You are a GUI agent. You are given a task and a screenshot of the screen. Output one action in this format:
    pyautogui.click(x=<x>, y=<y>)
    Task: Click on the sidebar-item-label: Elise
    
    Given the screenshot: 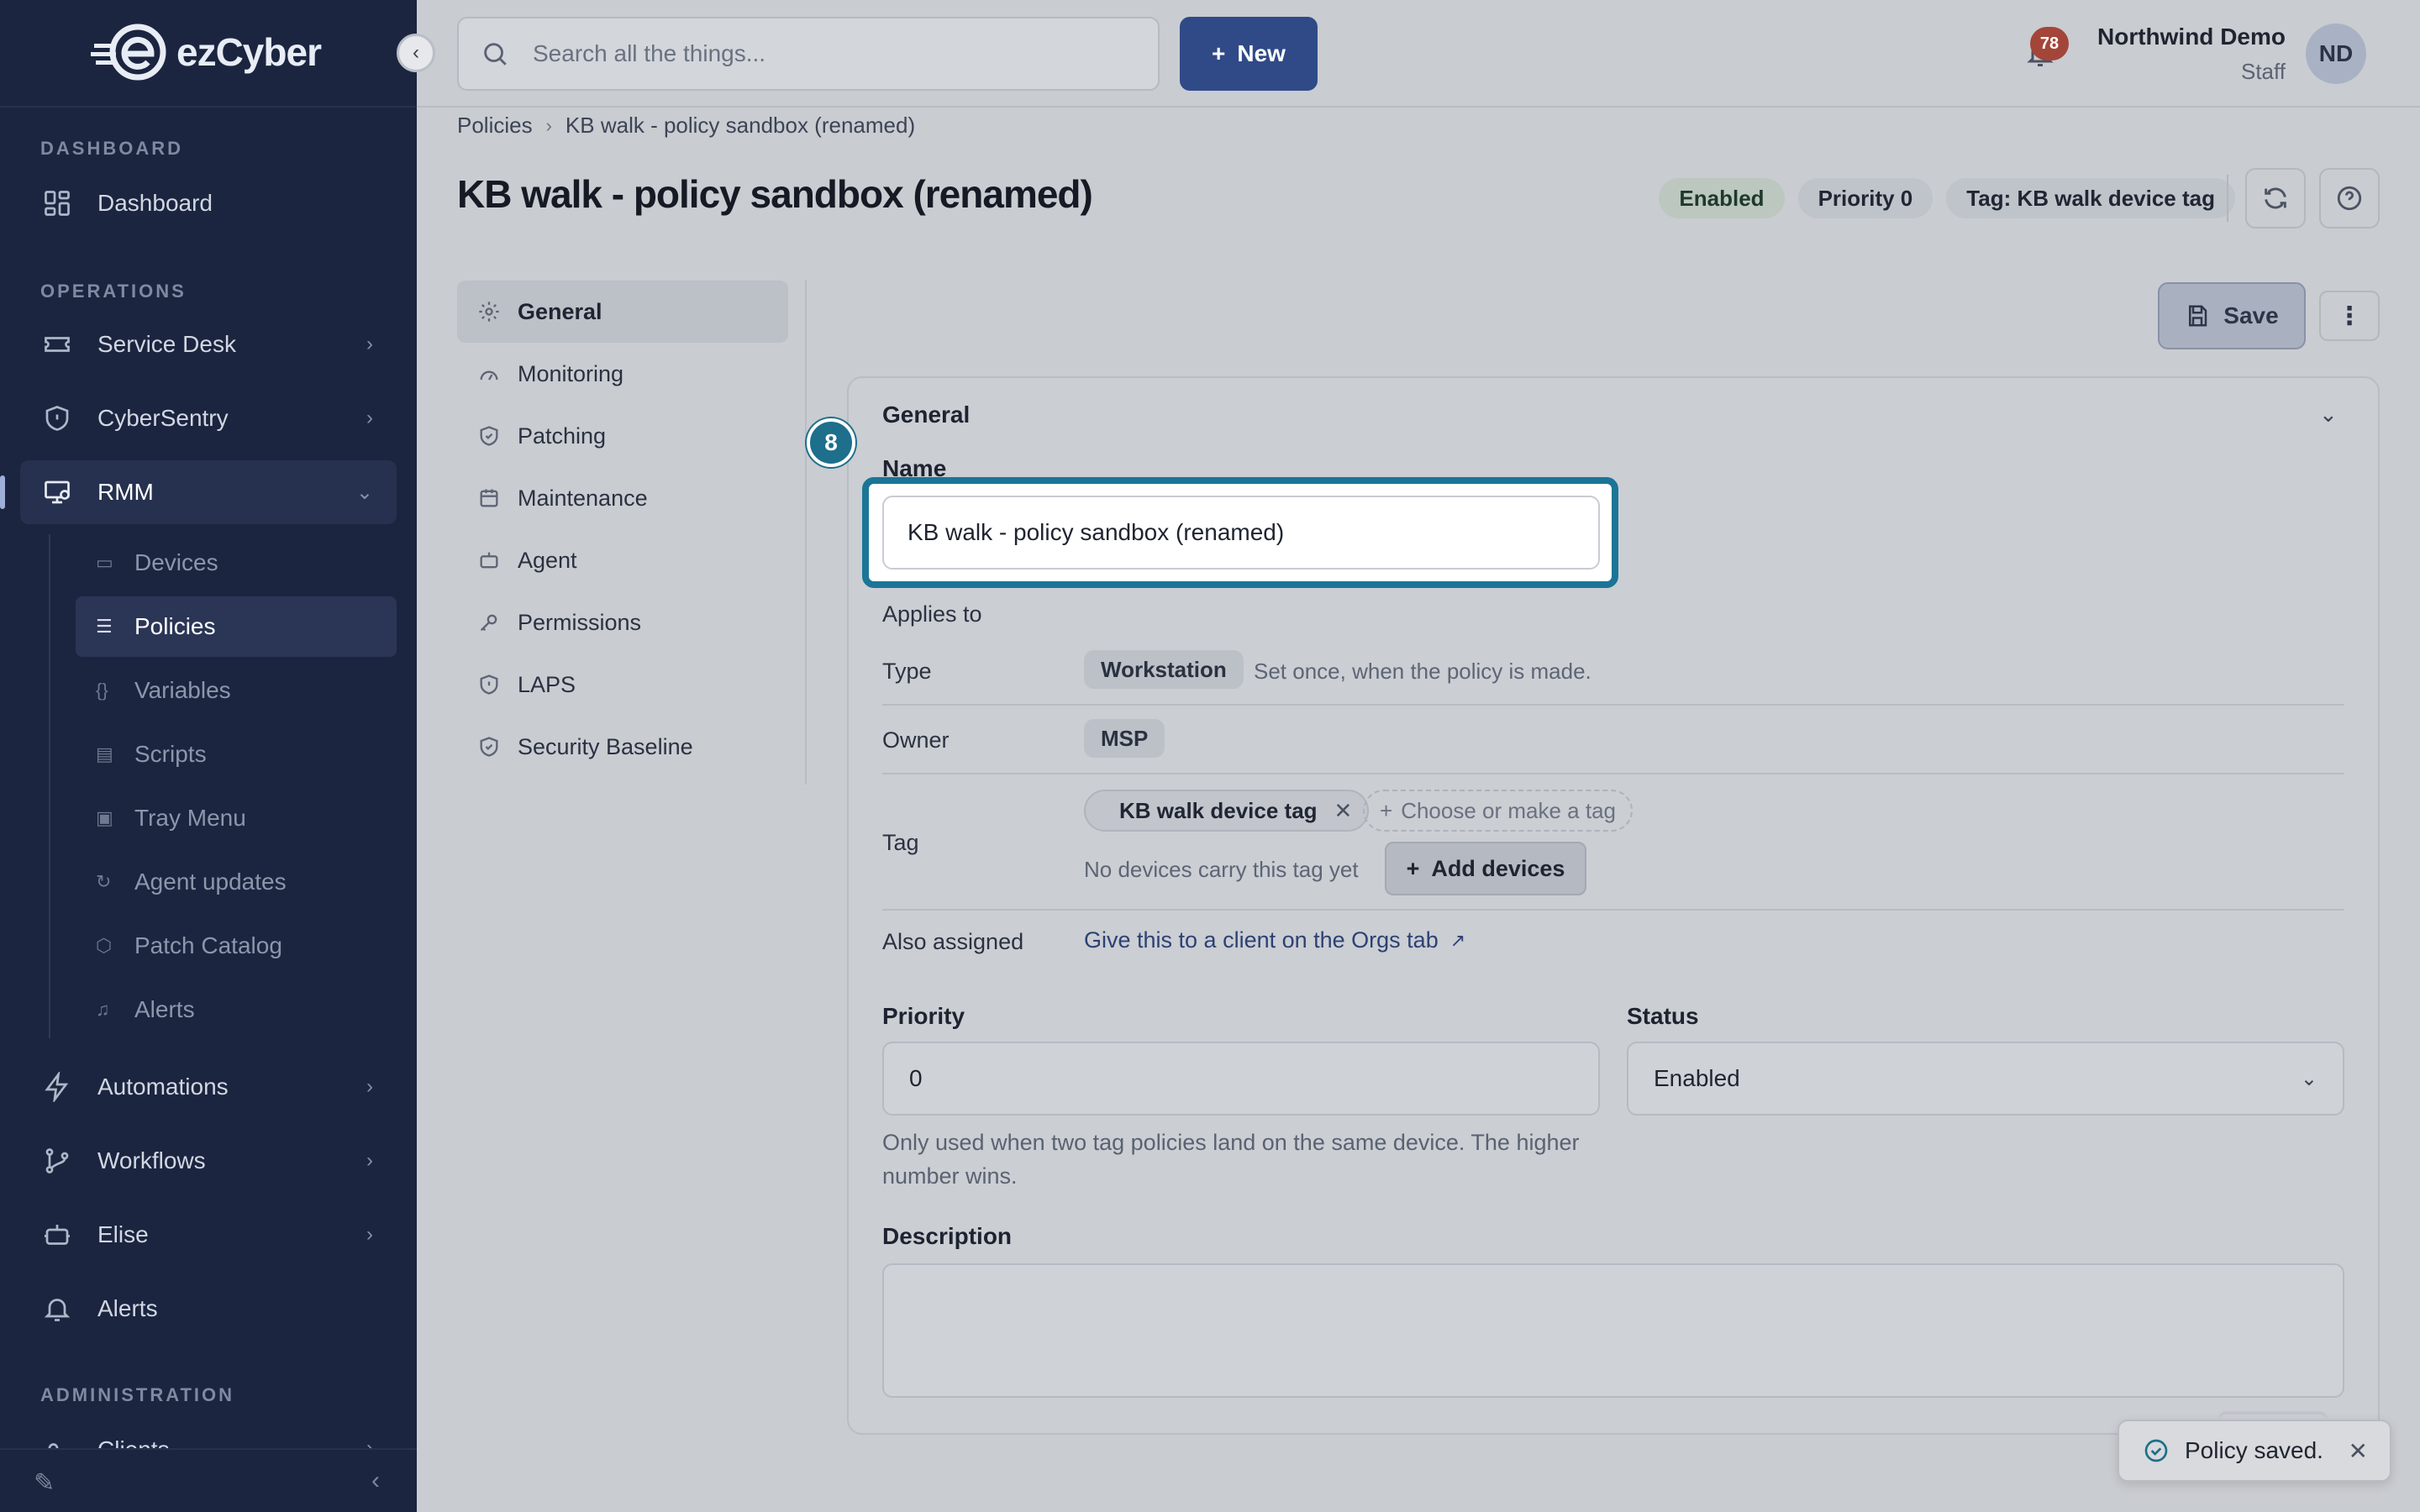 What is the action you would take?
    pyautogui.click(x=123, y=1234)
    